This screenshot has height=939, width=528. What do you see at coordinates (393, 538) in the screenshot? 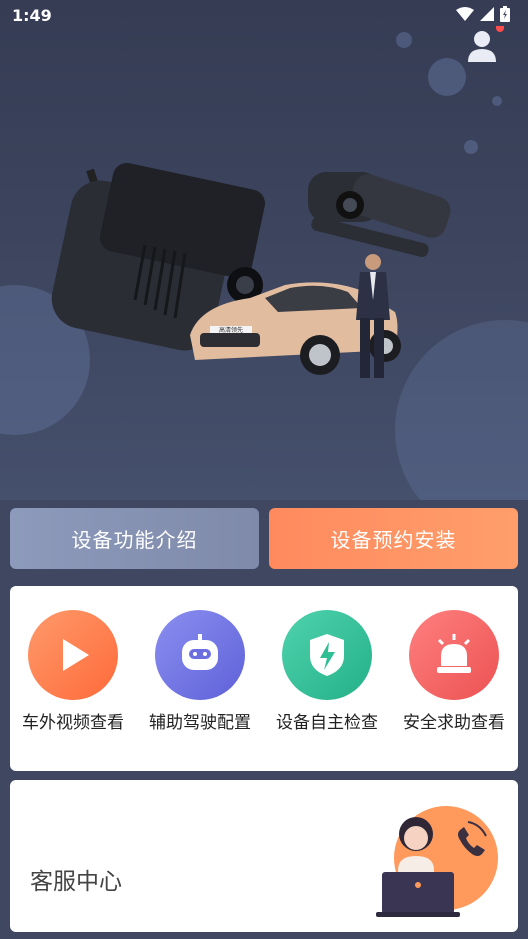
I see `device-install-button: 设备预约安装` at bounding box center [393, 538].